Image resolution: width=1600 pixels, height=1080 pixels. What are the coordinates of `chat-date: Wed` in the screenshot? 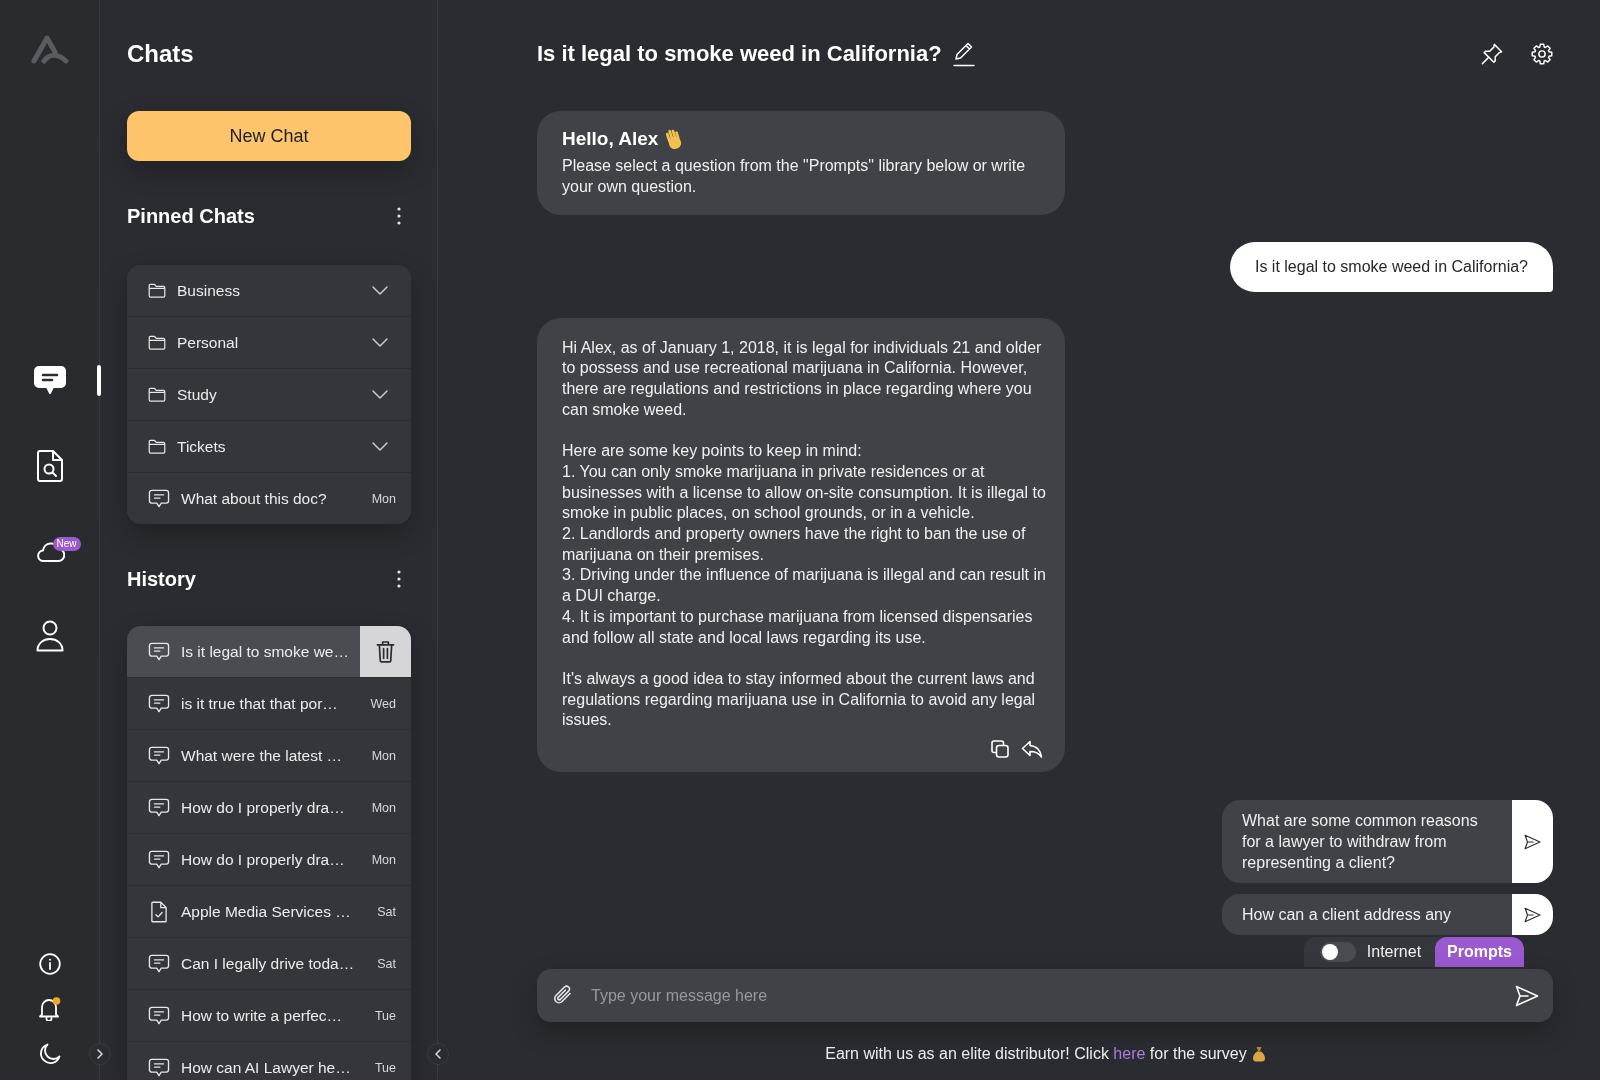 It's located at (383, 703).